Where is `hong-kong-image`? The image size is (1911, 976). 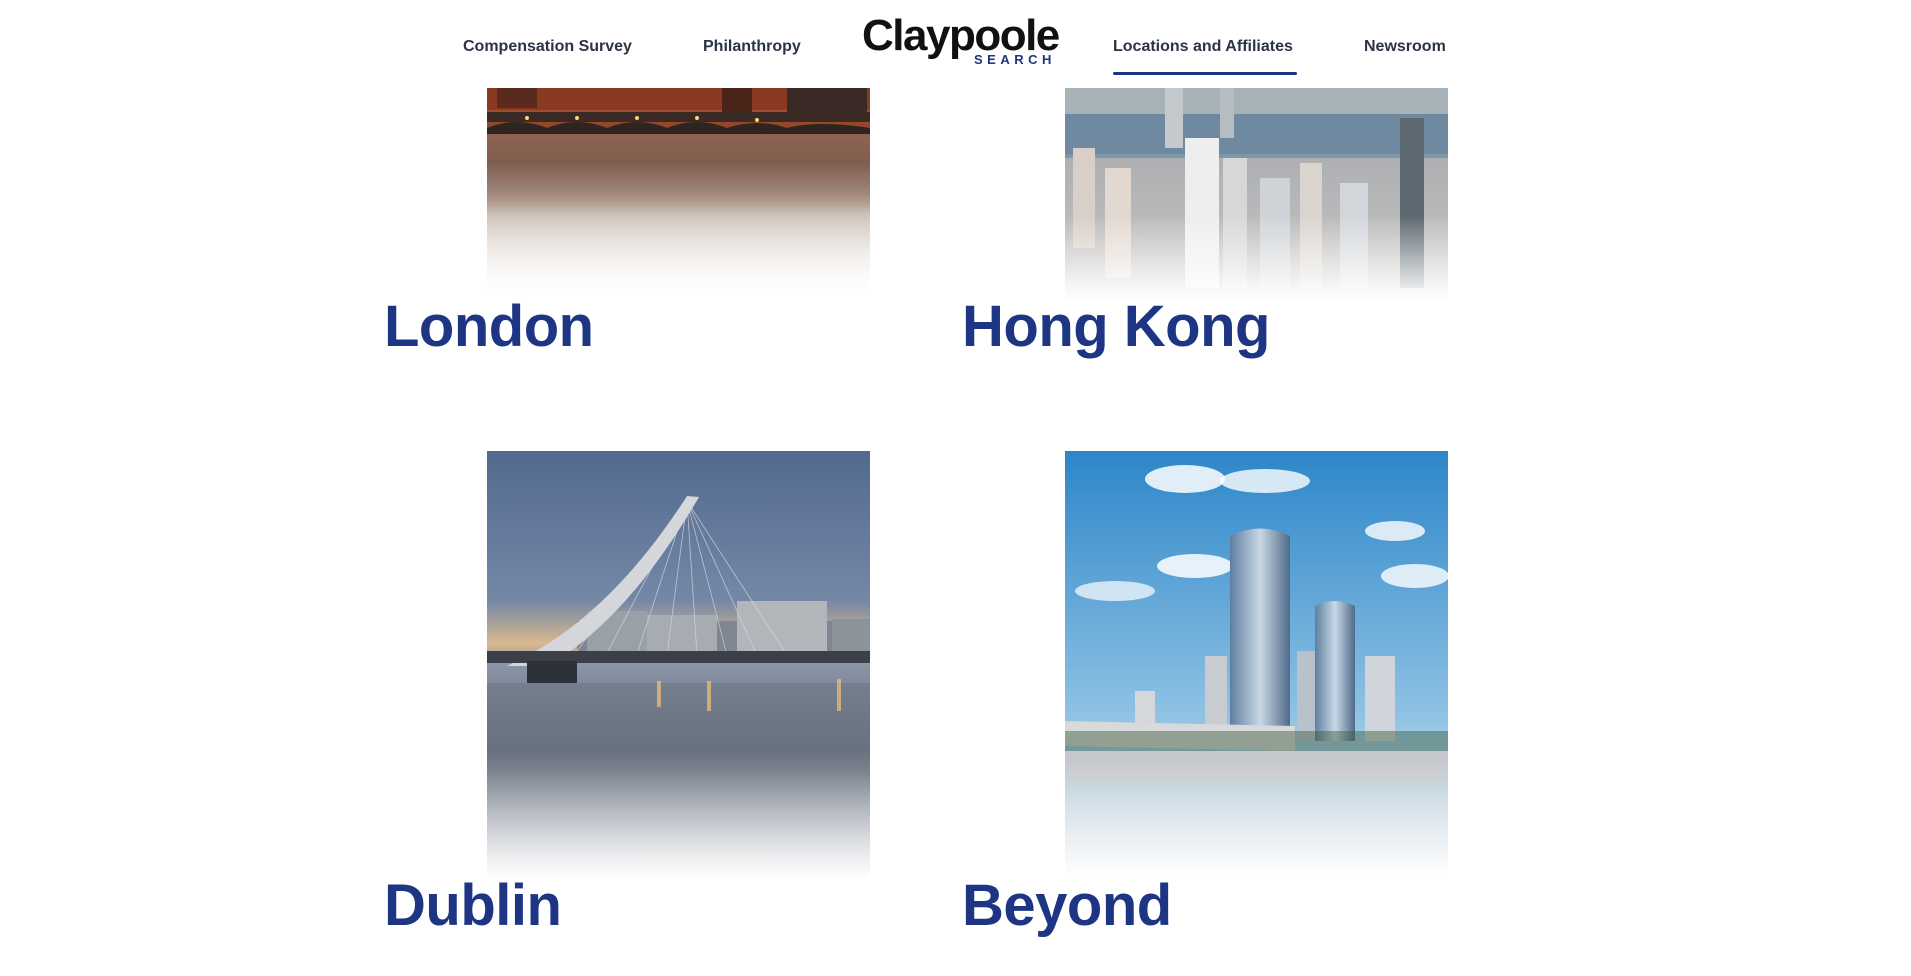
hong-kong-image is located at coordinates (1256, 194).